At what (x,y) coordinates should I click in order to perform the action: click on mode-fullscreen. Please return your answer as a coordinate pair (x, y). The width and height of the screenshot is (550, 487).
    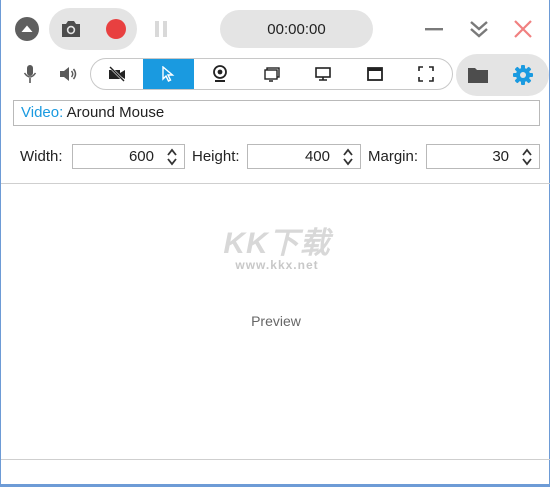
    Looking at the image, I should click on (426, 74).